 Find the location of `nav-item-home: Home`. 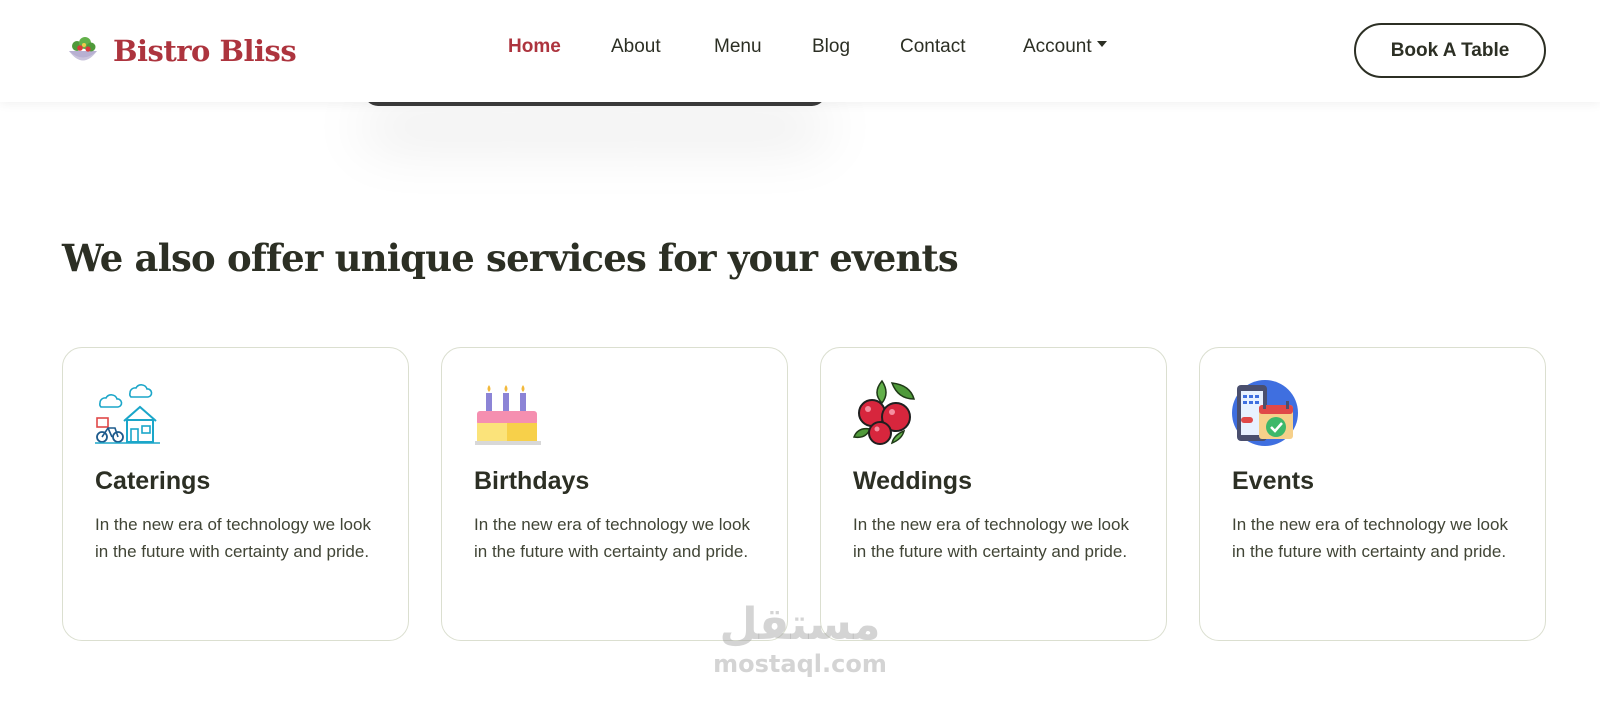

nav-item-home: Home is located at coordinates (534, 47).